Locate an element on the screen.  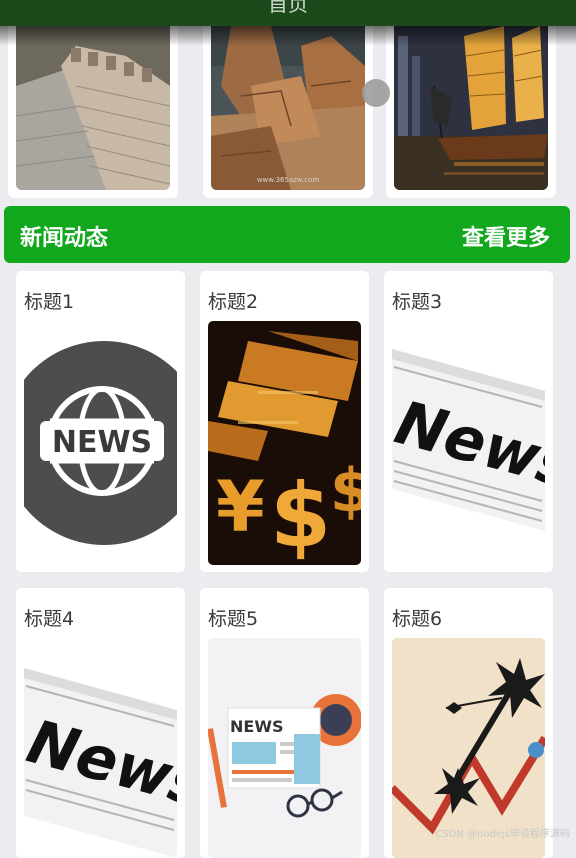
globe-news-icon: NEWS is located at coordinates (100, 443).